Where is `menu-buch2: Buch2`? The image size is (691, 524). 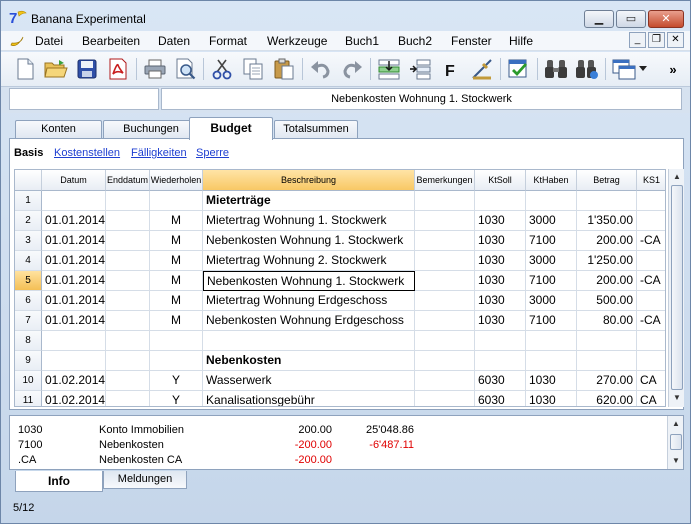 menu-buch2: Buch2 is located at coordinates (415, 41).